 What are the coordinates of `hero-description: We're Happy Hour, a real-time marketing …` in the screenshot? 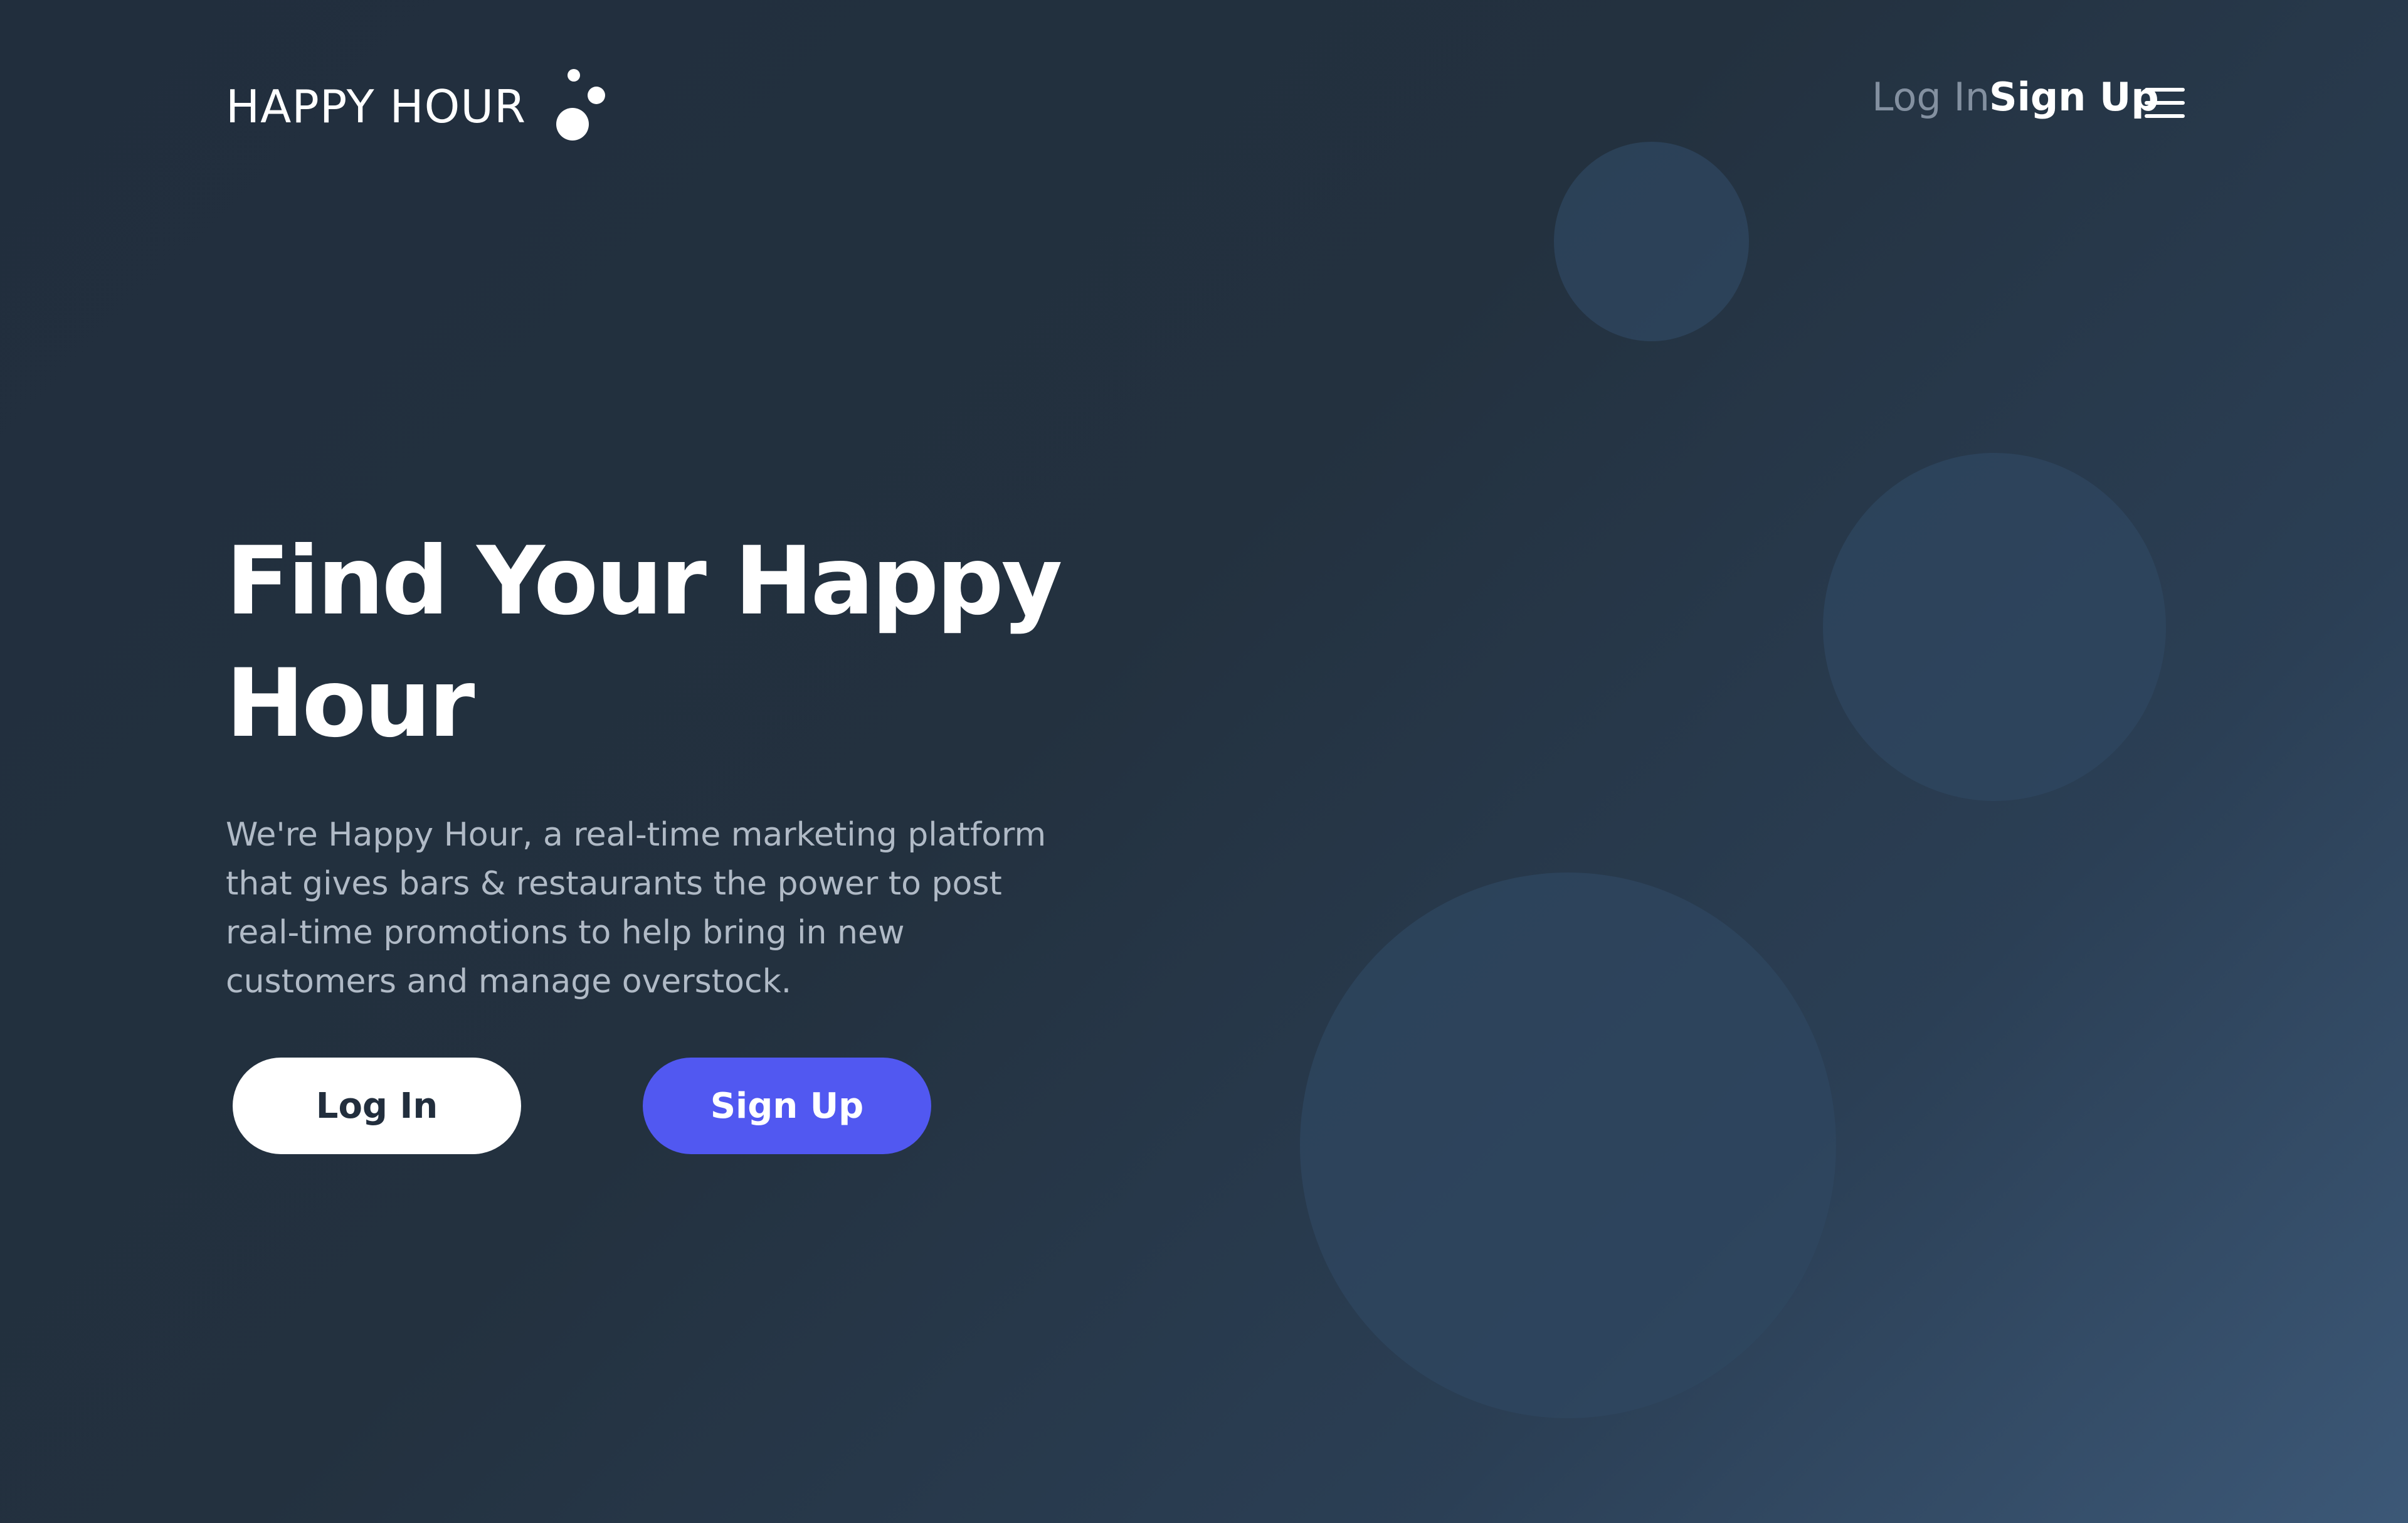 It's located at (636, 908).